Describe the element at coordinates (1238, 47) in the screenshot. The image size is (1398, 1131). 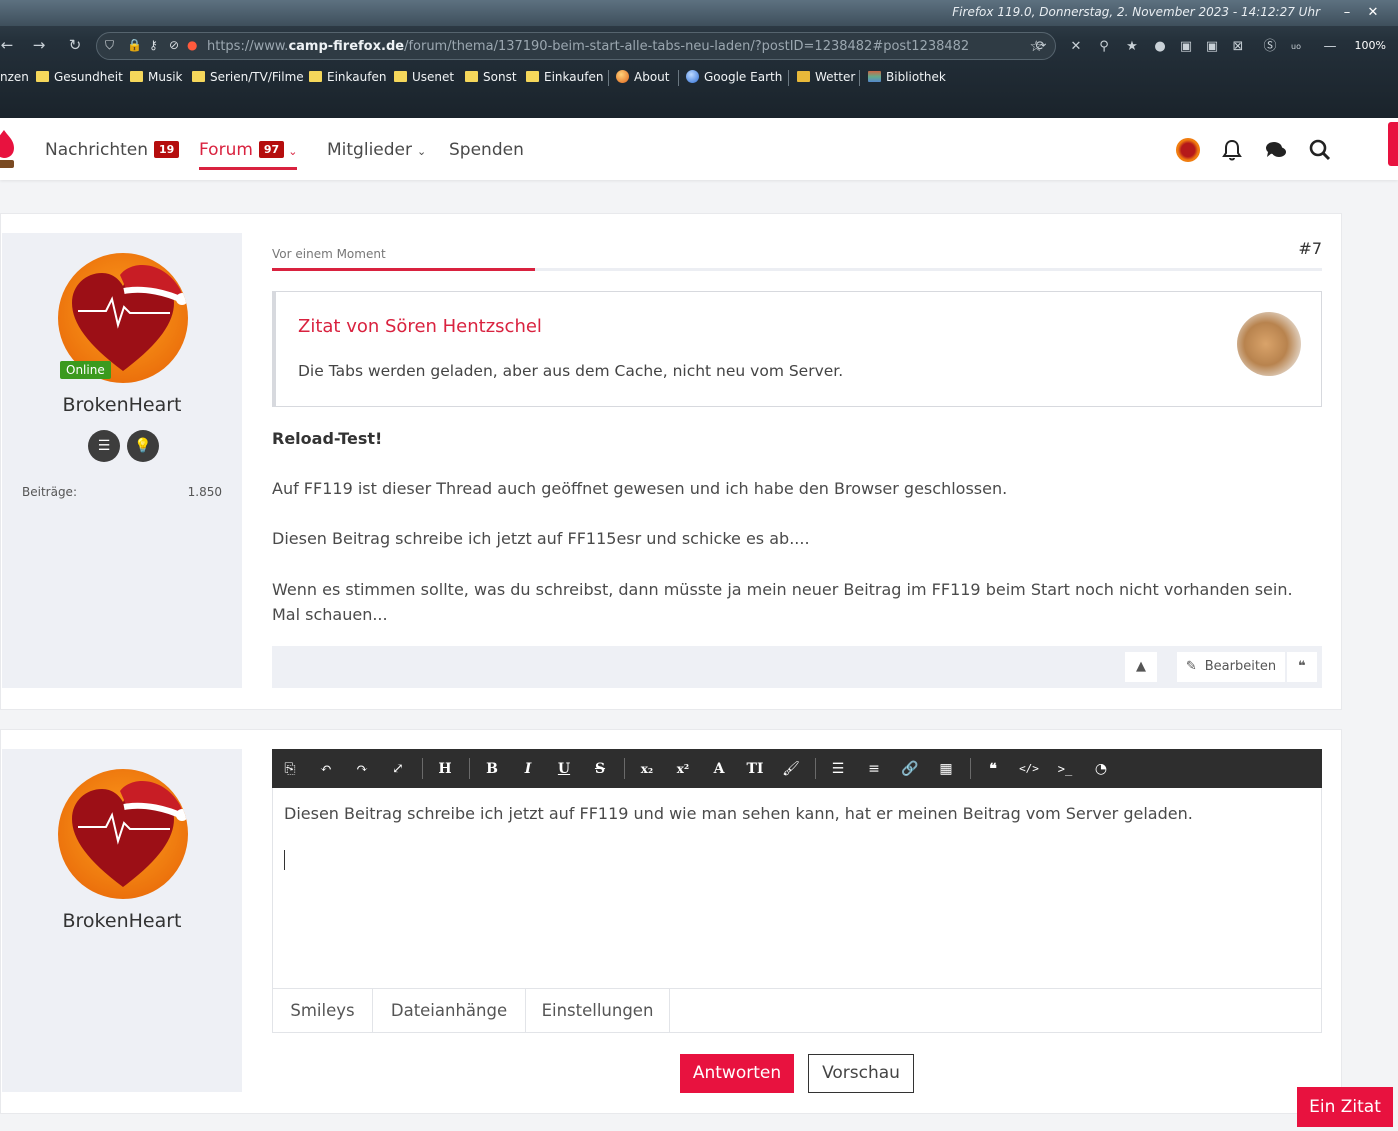
I see `extension-box-icon: ⊠` at that location.